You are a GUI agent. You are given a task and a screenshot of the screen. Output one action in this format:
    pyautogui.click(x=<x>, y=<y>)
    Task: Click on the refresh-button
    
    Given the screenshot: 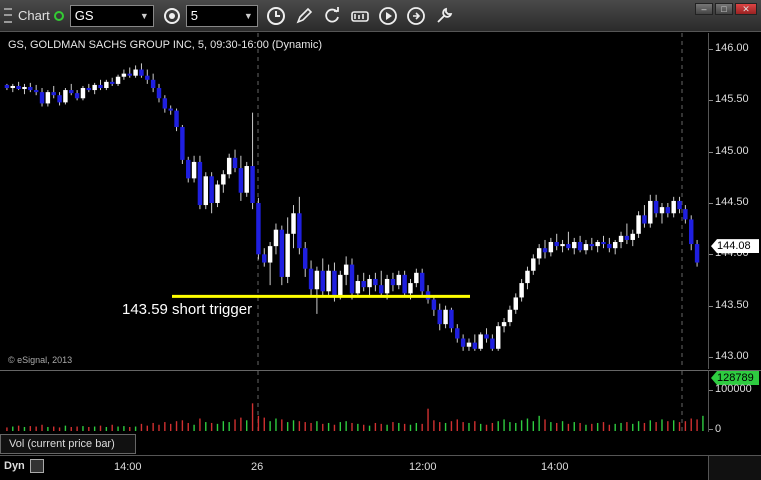 What is the action you would take?
    pyautogui.click(x=332, y=16)
    